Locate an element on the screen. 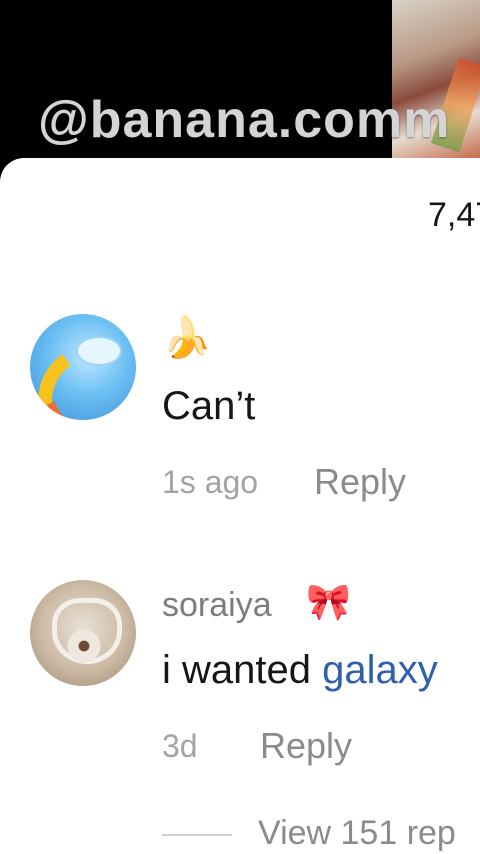 The width and height of the screenshot is (480, 854). username-text: soraiya is located at coordinates (217, 605).